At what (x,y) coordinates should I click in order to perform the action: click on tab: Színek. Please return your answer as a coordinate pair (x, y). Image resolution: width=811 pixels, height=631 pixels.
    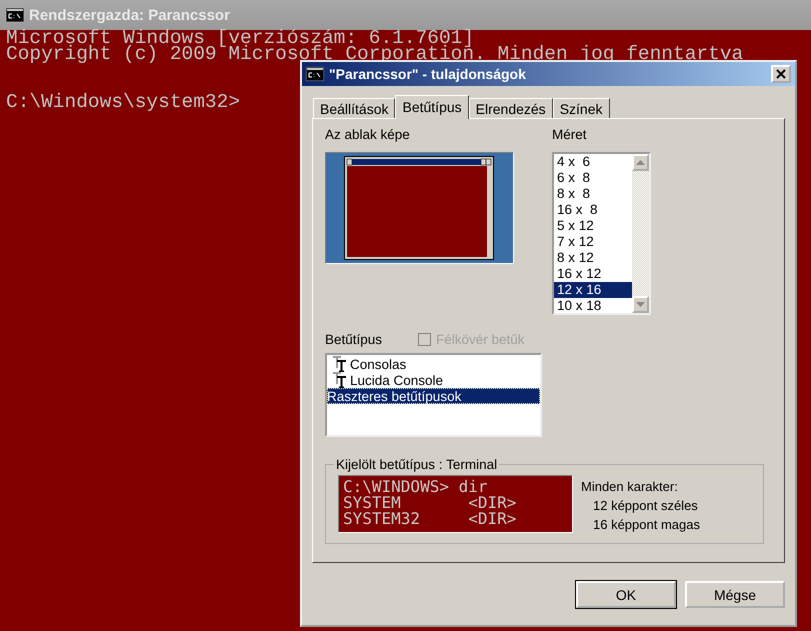
    Looking at the image, I should click on (581, 108).